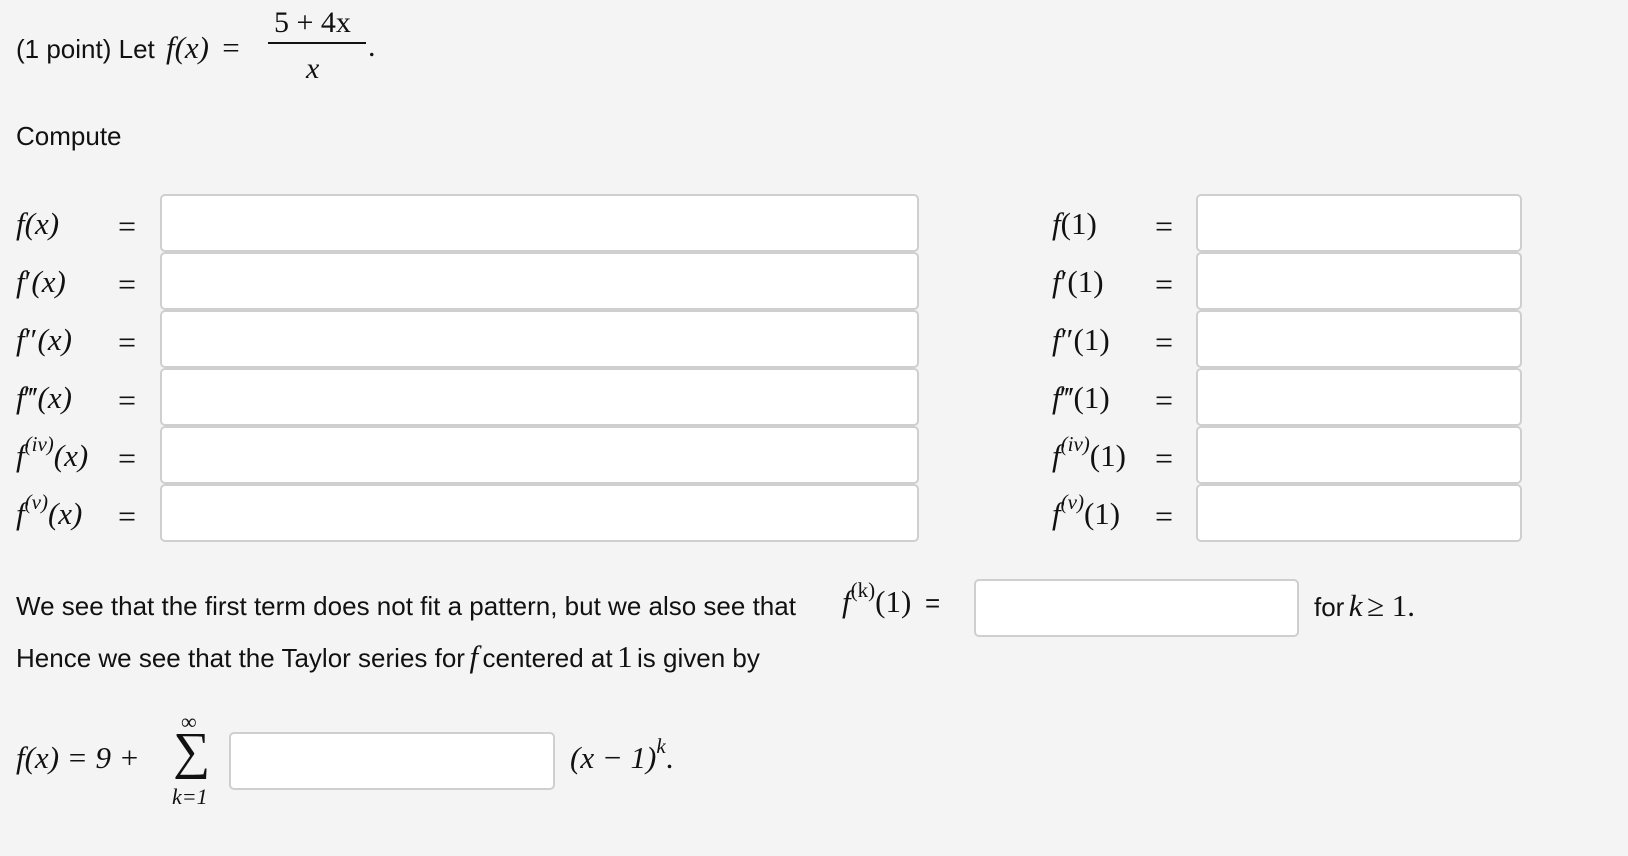 The image size is (1628, 856). I want to click on tail-period: ., so click(669, 757).